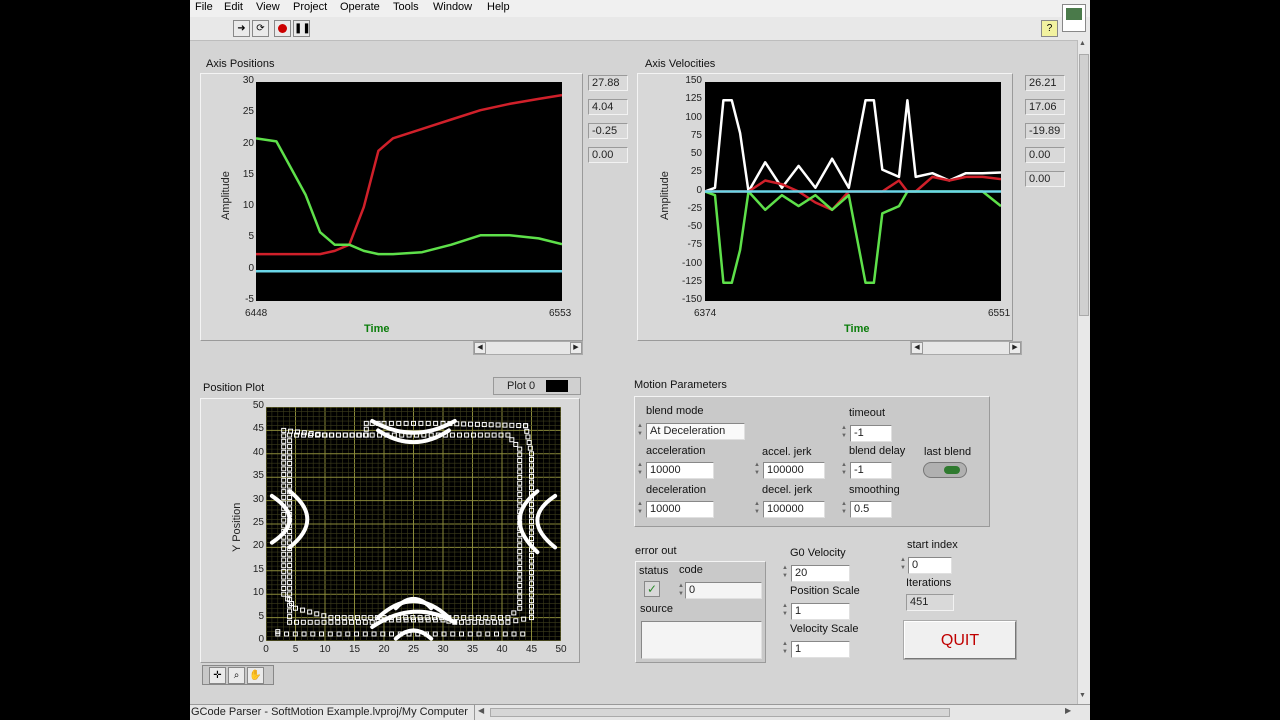 This screenshot has height=720, width=1280. I want to click on arc-segment, so click(546, 521).